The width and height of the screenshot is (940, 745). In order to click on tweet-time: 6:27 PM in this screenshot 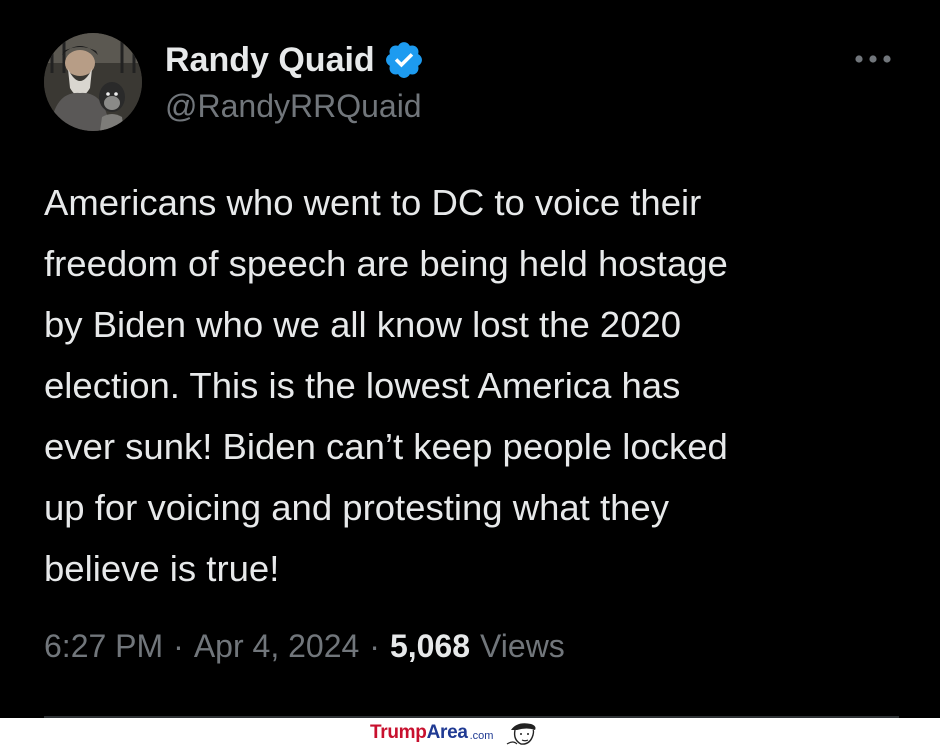, I will do `click(103, 646)`.